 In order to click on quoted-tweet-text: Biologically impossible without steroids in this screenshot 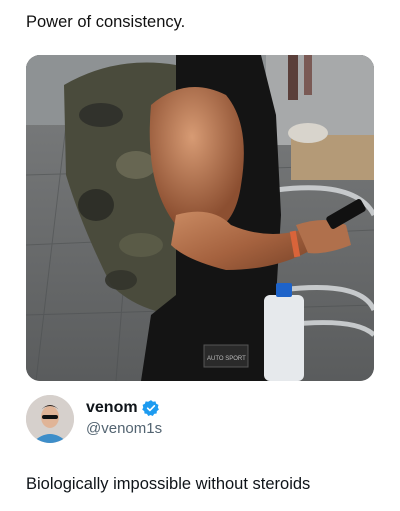, I will do `click(168, 484)`.